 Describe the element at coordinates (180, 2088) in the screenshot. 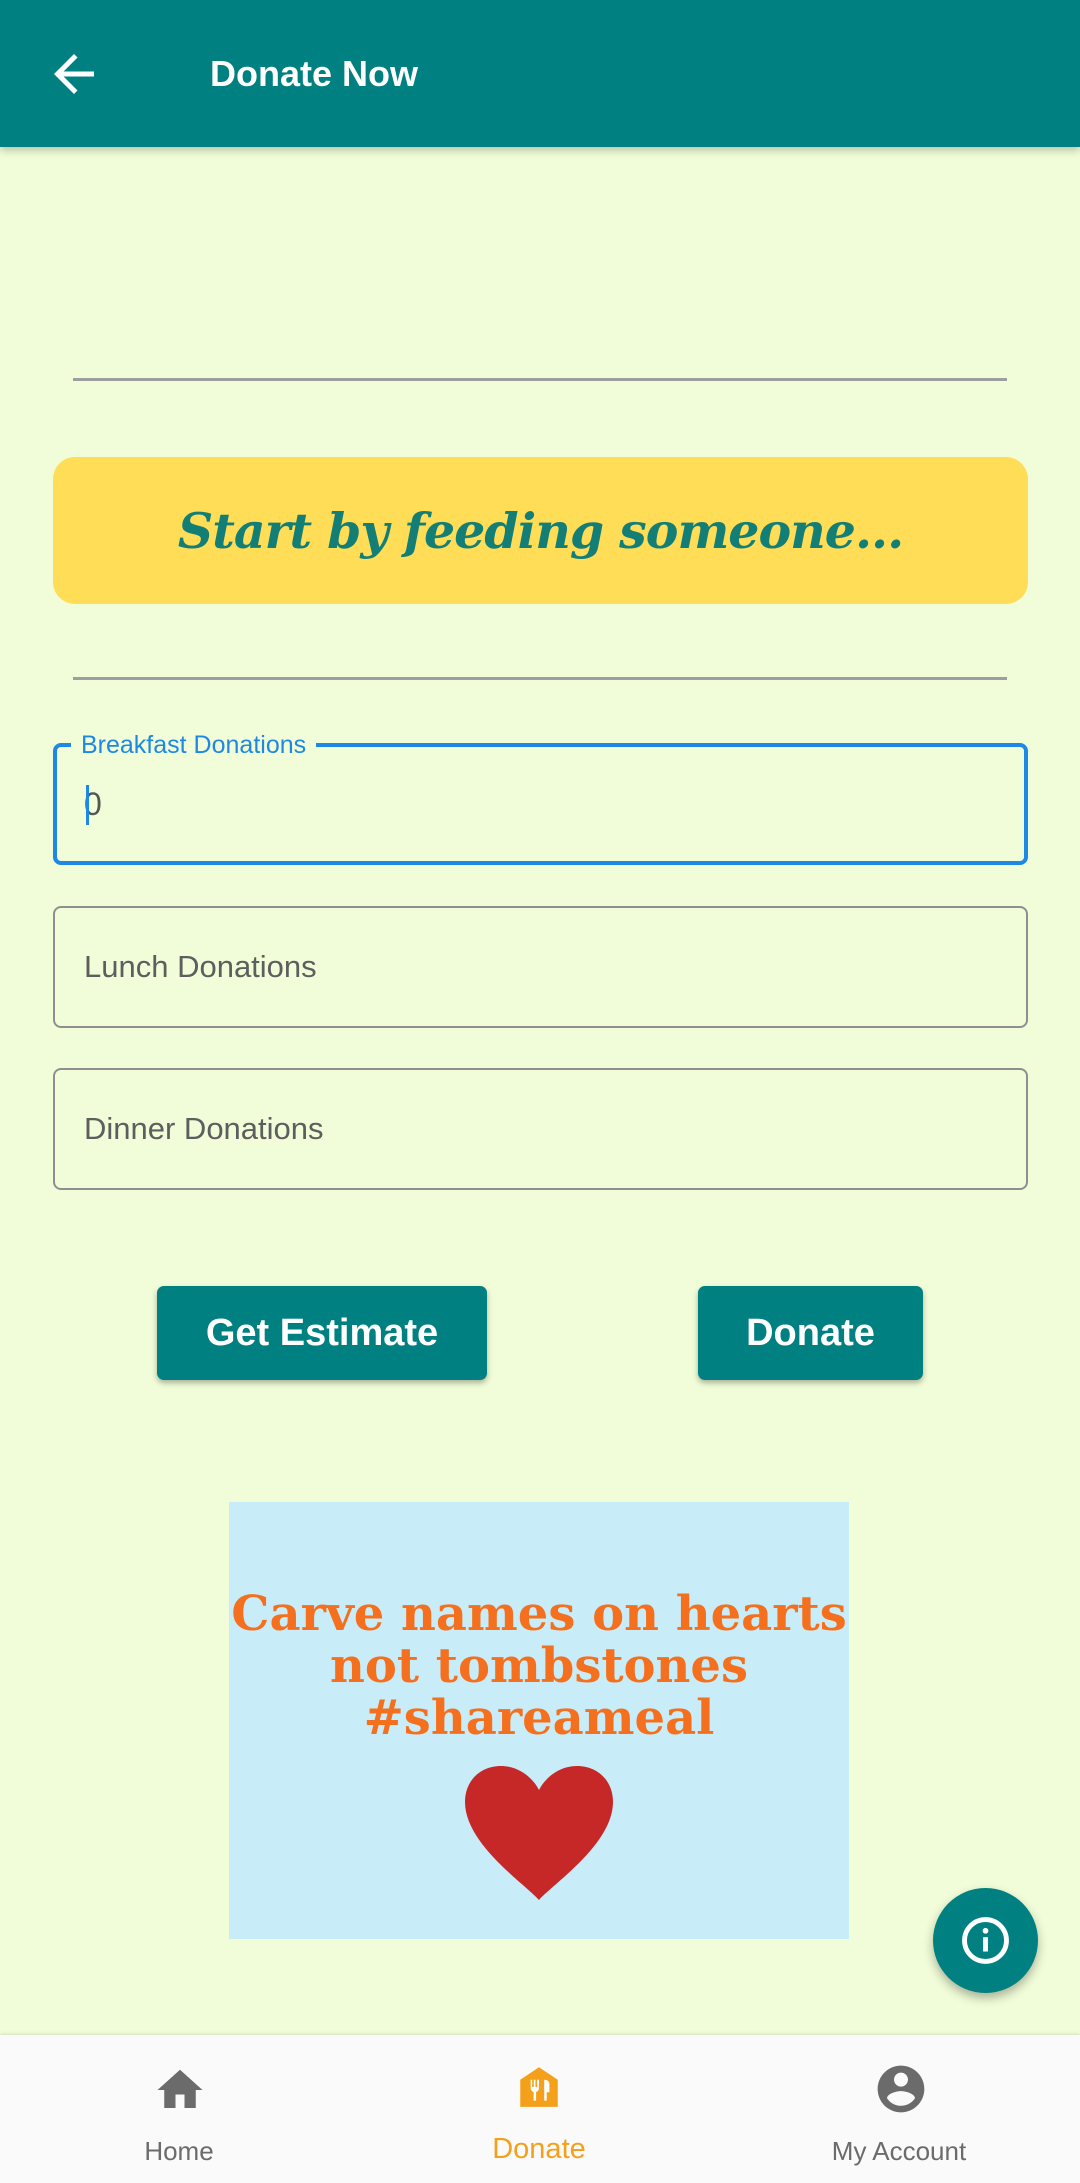

I see `home-icon` at that location.